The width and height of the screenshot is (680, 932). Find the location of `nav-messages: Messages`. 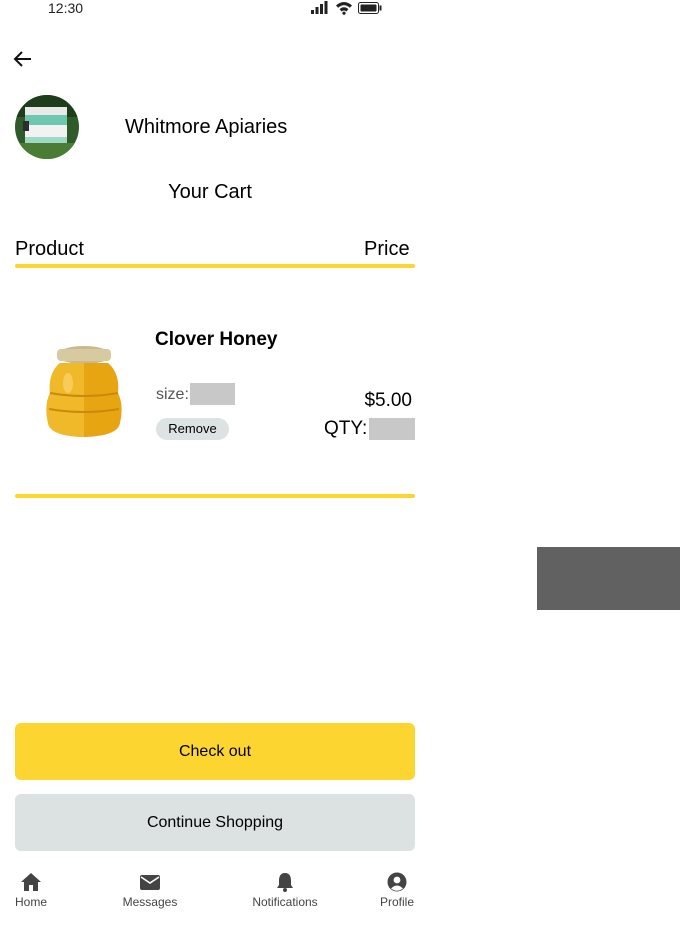

nav-messages: Messages is located at coordinates (150, 890).